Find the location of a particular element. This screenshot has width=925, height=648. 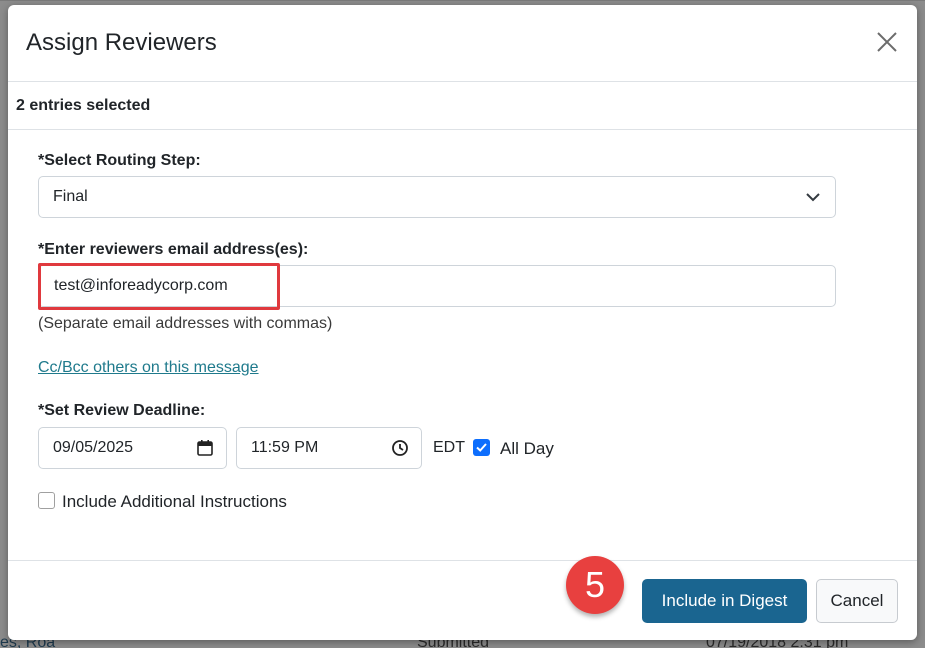

selection-summary: 2 entries selected is located at coordinates (462, 106).